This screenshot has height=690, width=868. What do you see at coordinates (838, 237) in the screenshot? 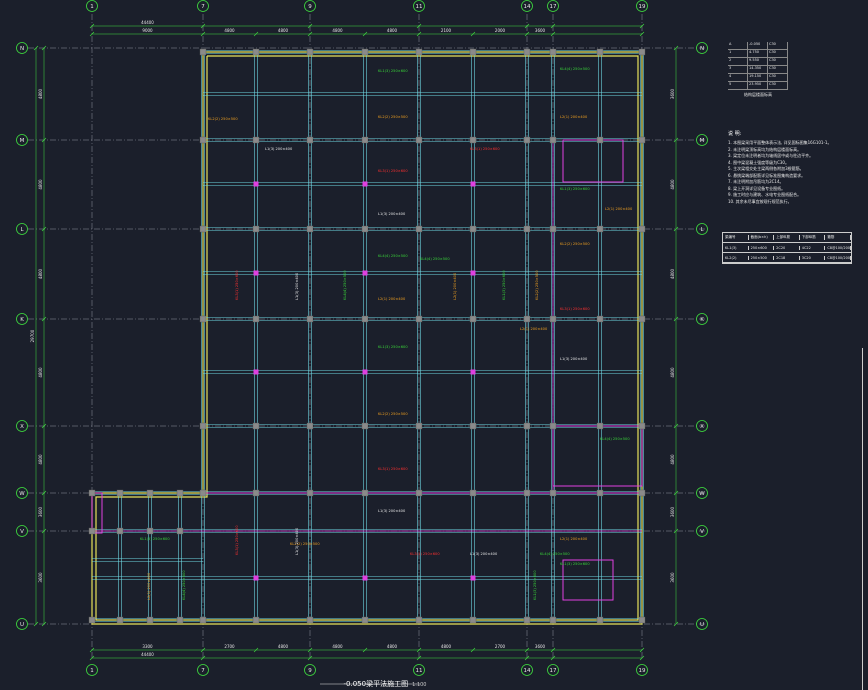
I see `schedule-cell: 箍筋` at bounding box center [838, 237].